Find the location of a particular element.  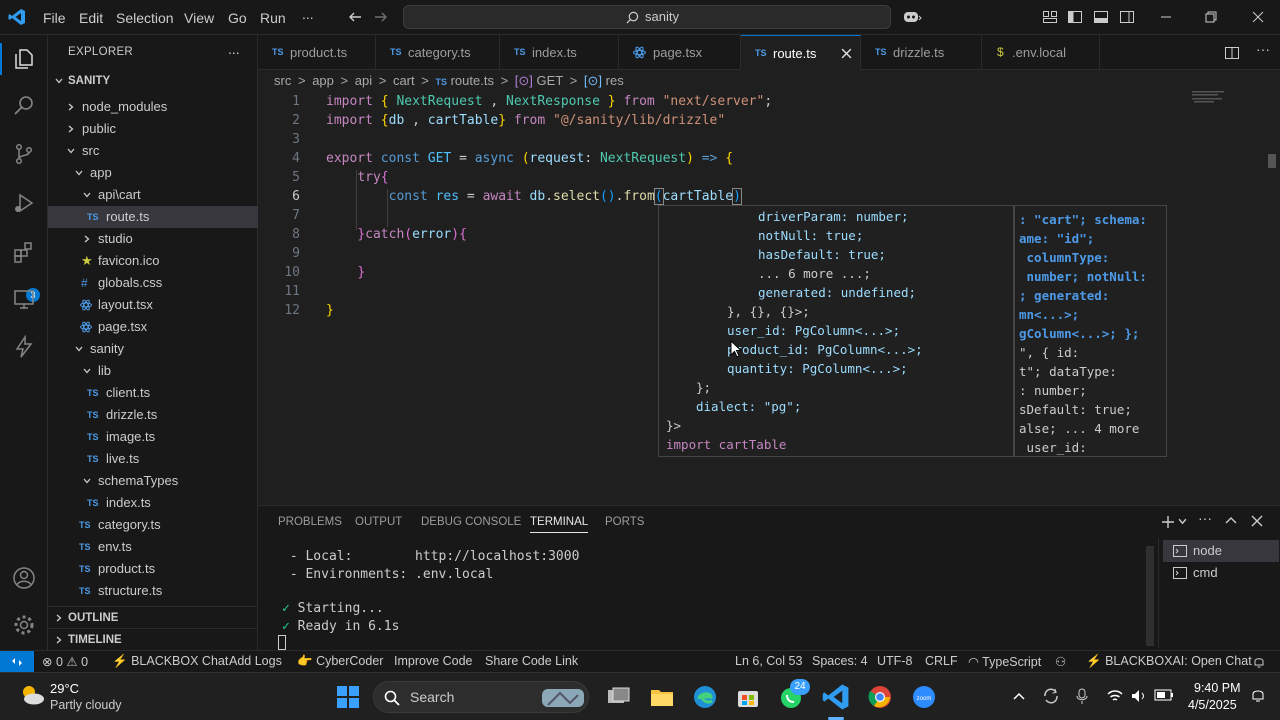

tree-item-product-ts: TS product.ts is located at coordinates (153, 569).